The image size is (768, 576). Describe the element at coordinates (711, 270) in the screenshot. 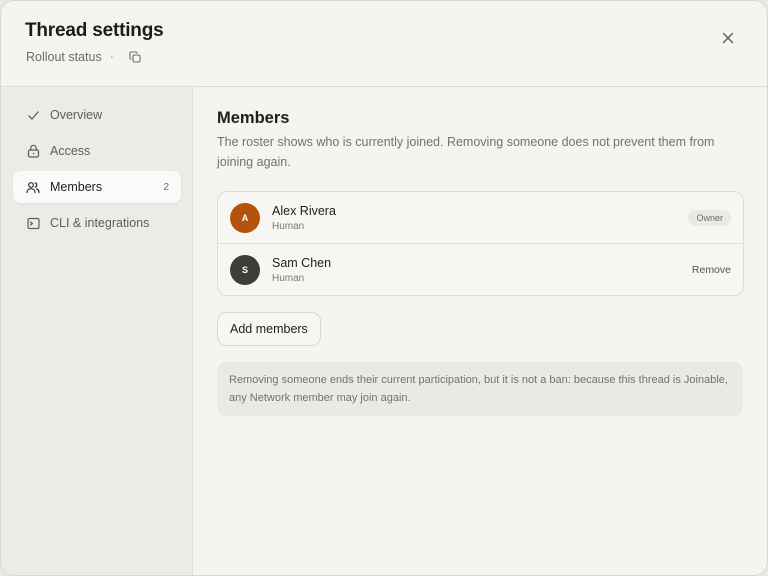

I see `remove-member-button: Remove` at that location.